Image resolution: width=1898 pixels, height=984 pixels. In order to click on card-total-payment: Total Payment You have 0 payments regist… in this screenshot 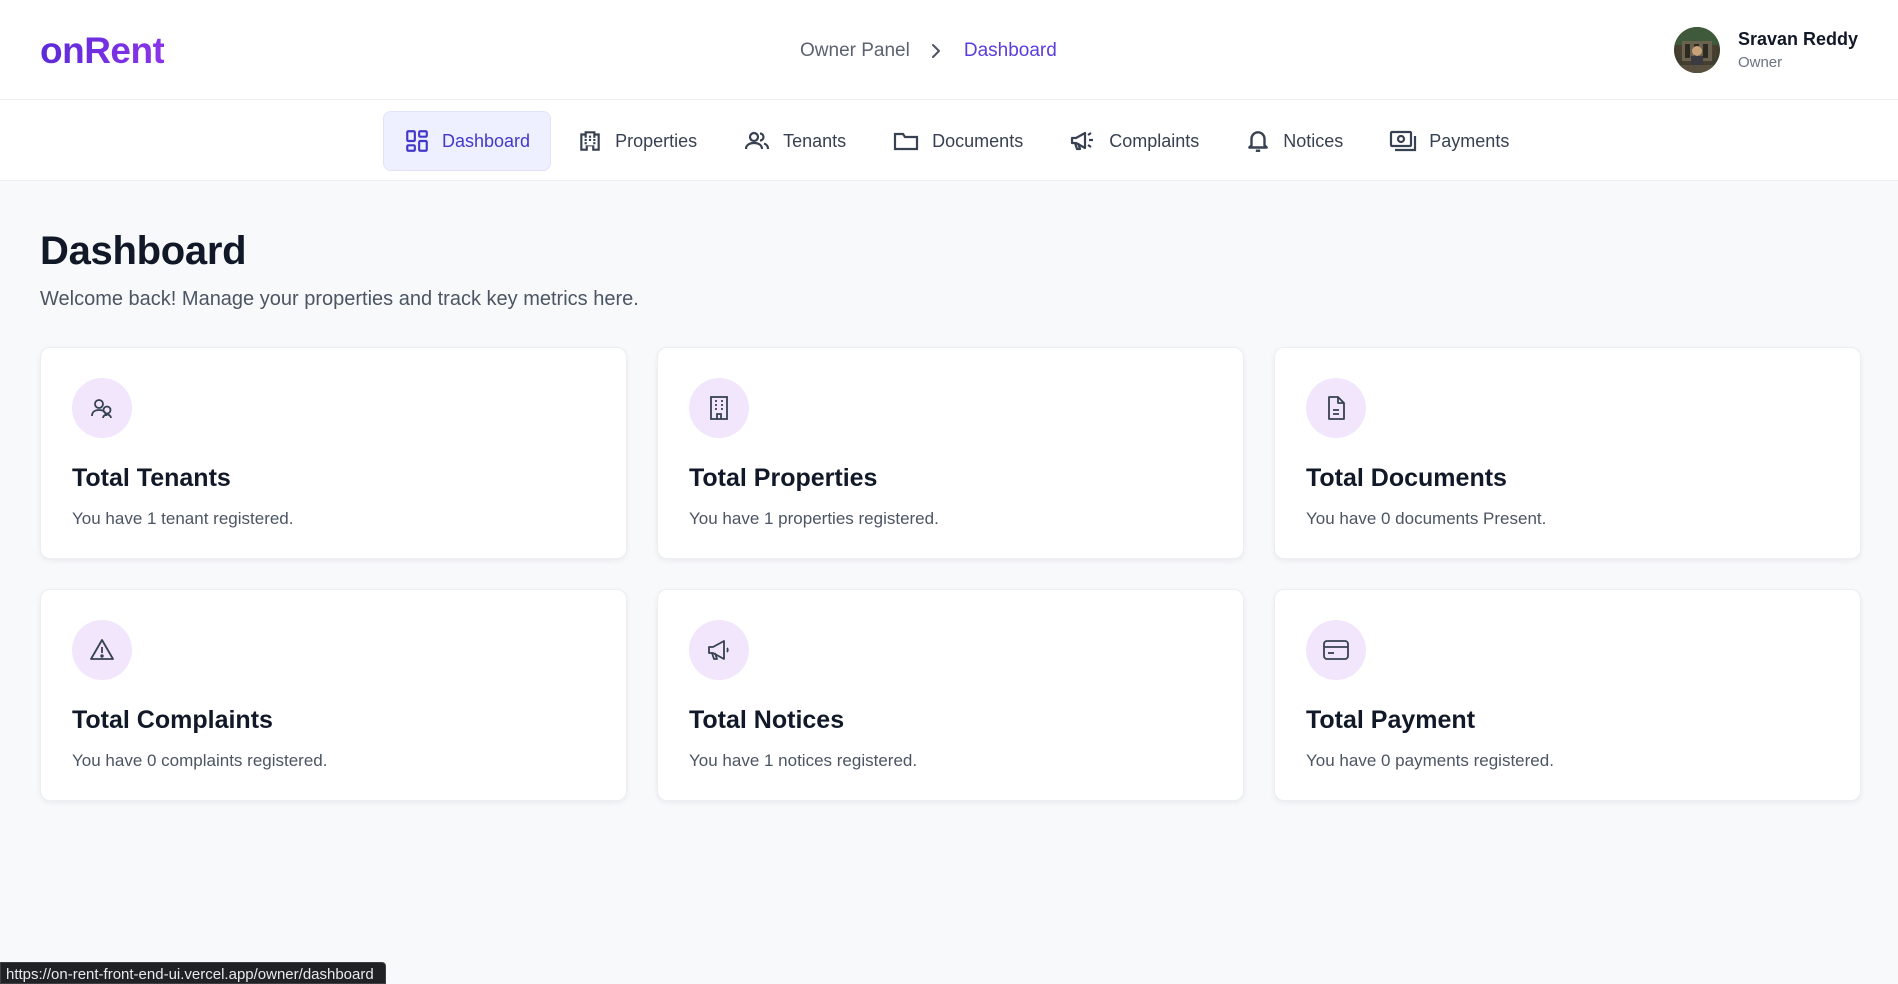, I will do `click(1567, 695)`.